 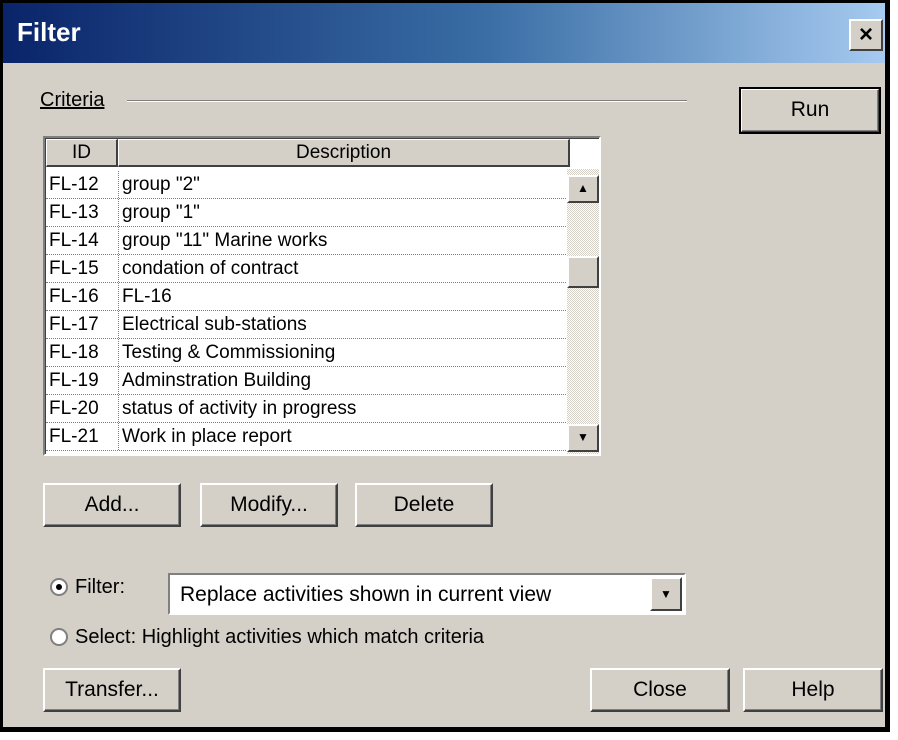 What do you see at coordinates (344, 153) in the screenshot?
I see `column-header-description: Description` at bounding box center [344, 153].